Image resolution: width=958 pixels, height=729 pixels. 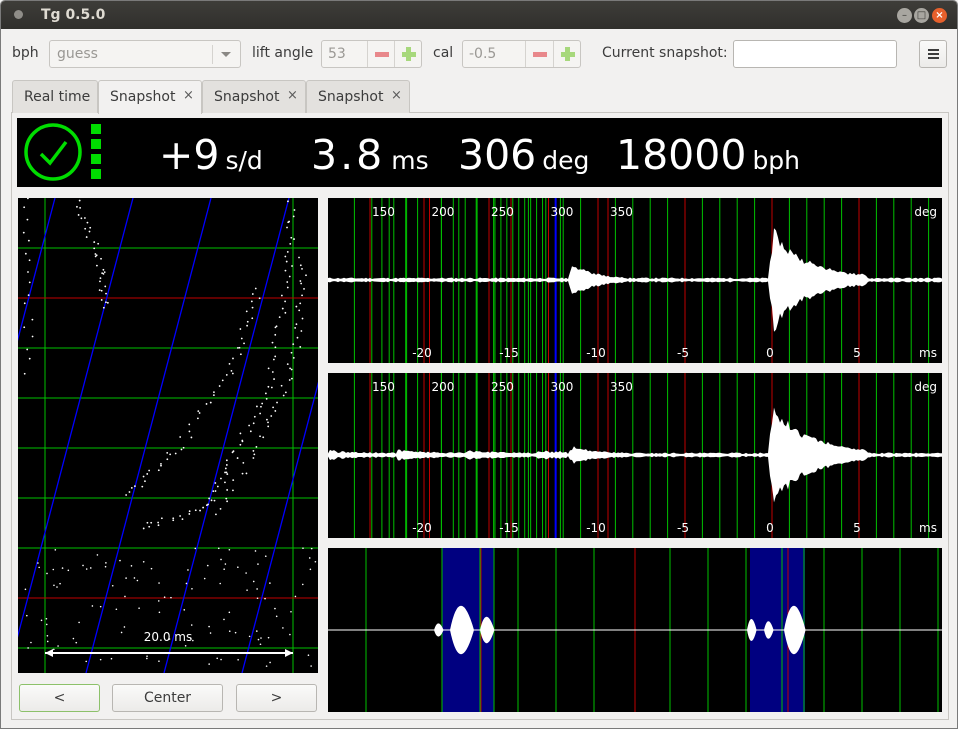 I want to click on tab-snapshot-2: Snapshot ×, so click(x=254, y=96).